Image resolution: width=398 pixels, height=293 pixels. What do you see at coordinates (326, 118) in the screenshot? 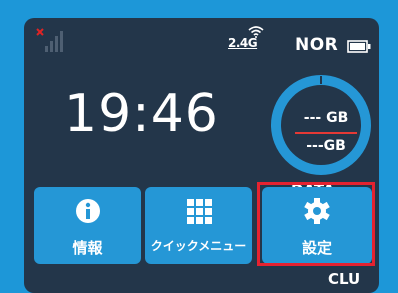
I see `data-used-value: --- GB` at bounding box center [326, 118].